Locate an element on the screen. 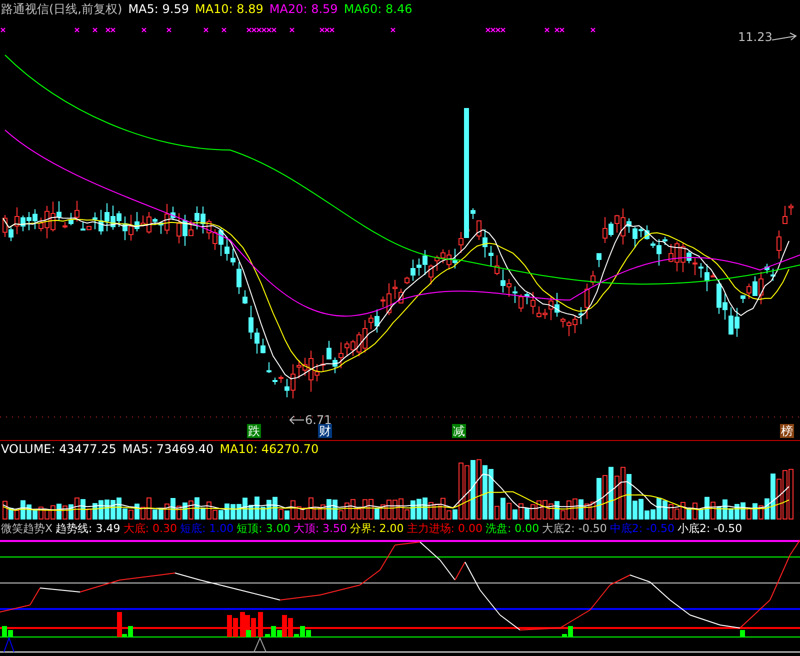 Image resolution: width=800 pixels, height=656 pixels. indicator-value: 短顶: 3.00 is located at coordinates (263, 529).